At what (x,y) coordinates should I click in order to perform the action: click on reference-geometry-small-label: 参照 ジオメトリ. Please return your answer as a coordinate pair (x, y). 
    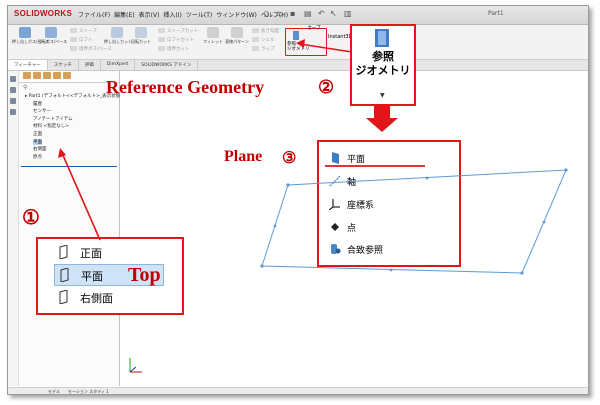
    Looking at the image, I should click on (298, 47).